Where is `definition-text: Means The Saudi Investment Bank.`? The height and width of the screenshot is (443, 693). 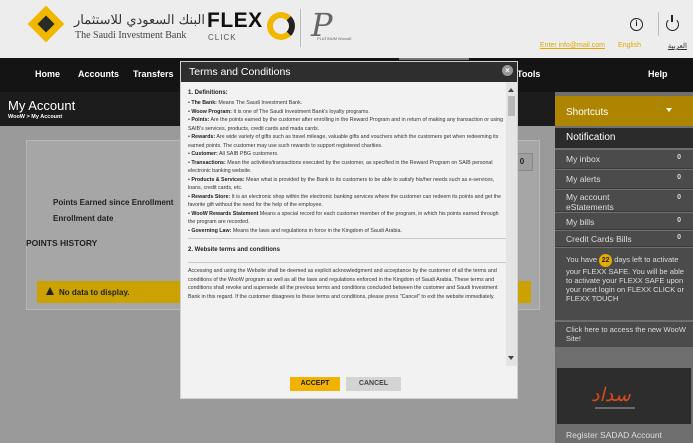 definition-text: Means The Saudi Investment Bank. is located at coordinates (260, 103).